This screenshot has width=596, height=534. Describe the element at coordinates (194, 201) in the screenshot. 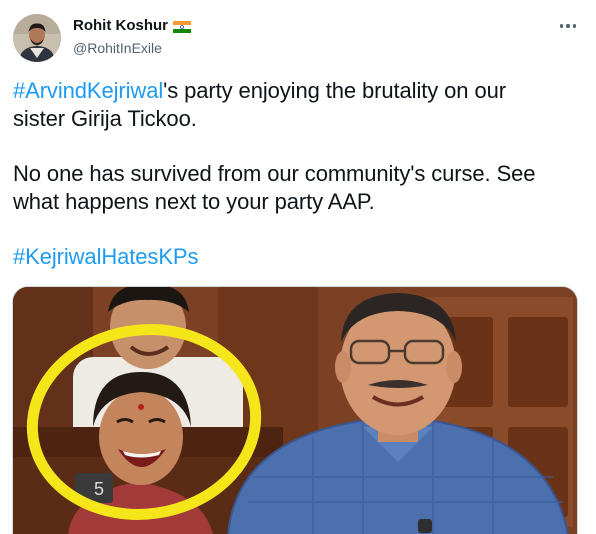

I see `tweet-line: what happens next to your party AAP.` at that location.